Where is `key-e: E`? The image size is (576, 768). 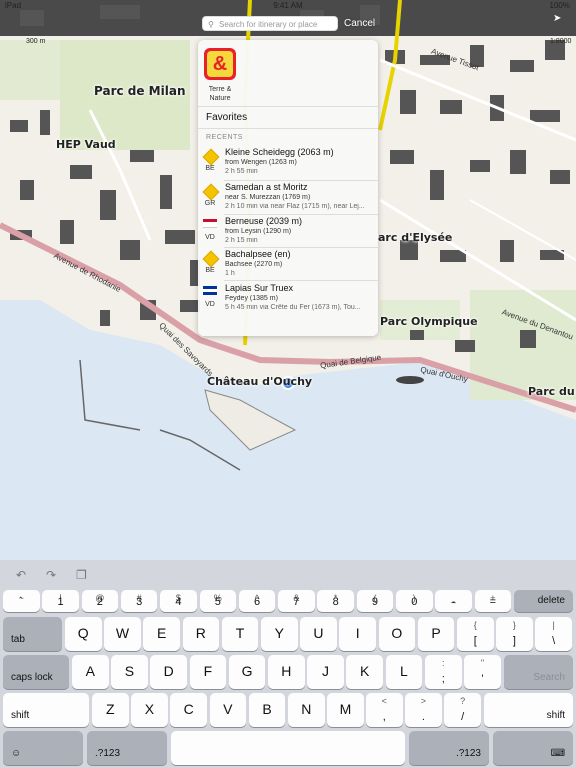 key-e: E is located at coordinates (161, 634).